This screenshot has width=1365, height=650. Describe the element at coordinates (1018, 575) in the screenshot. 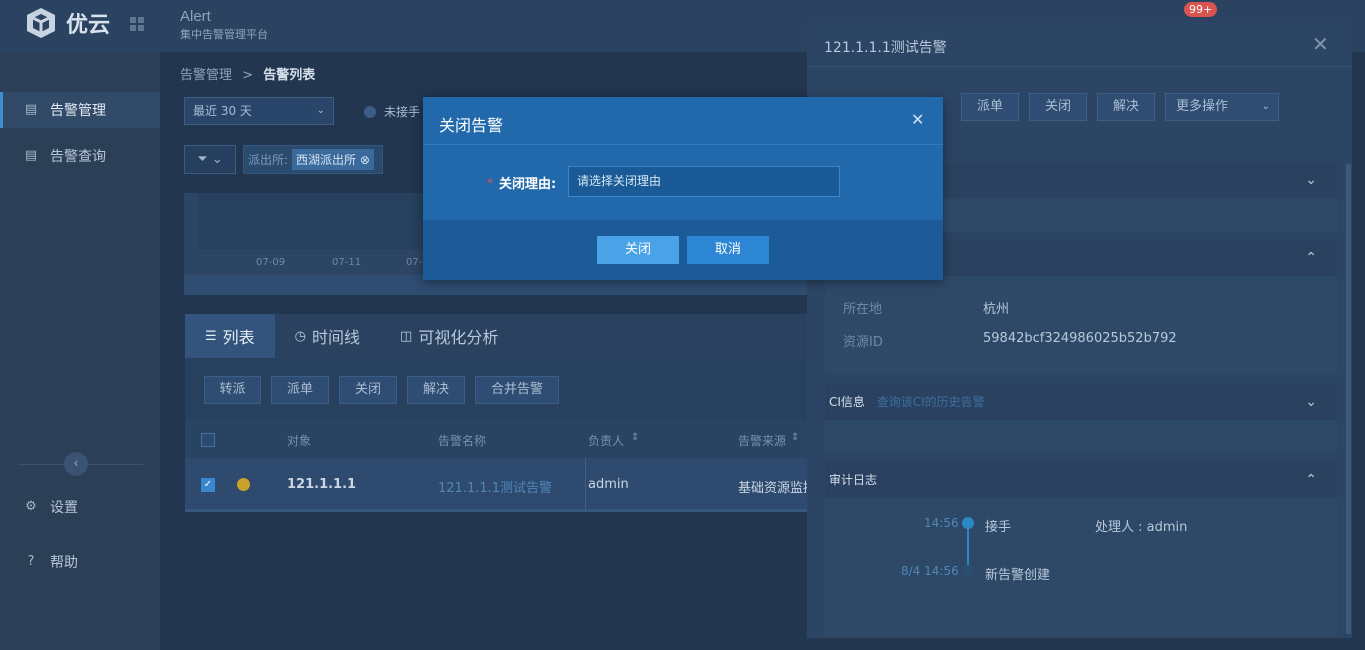

I see `audit-action: 新告警创建` at that location.